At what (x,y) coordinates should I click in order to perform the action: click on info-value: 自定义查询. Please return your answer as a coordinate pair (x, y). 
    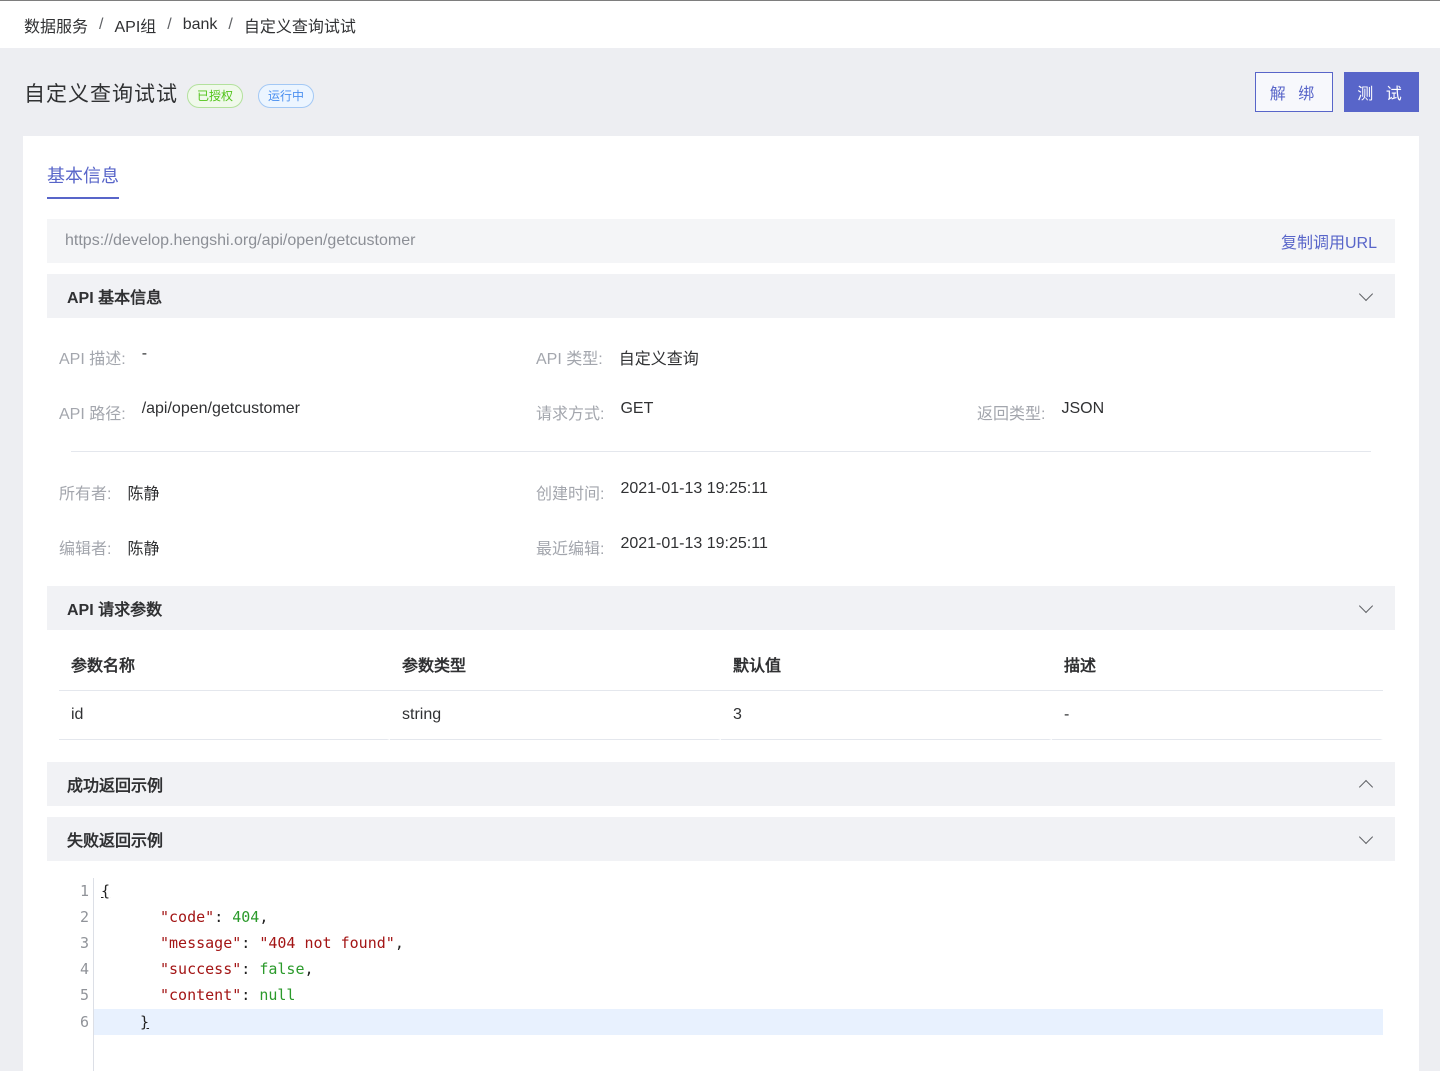
    Looking at the image, I should click on (658, 359).